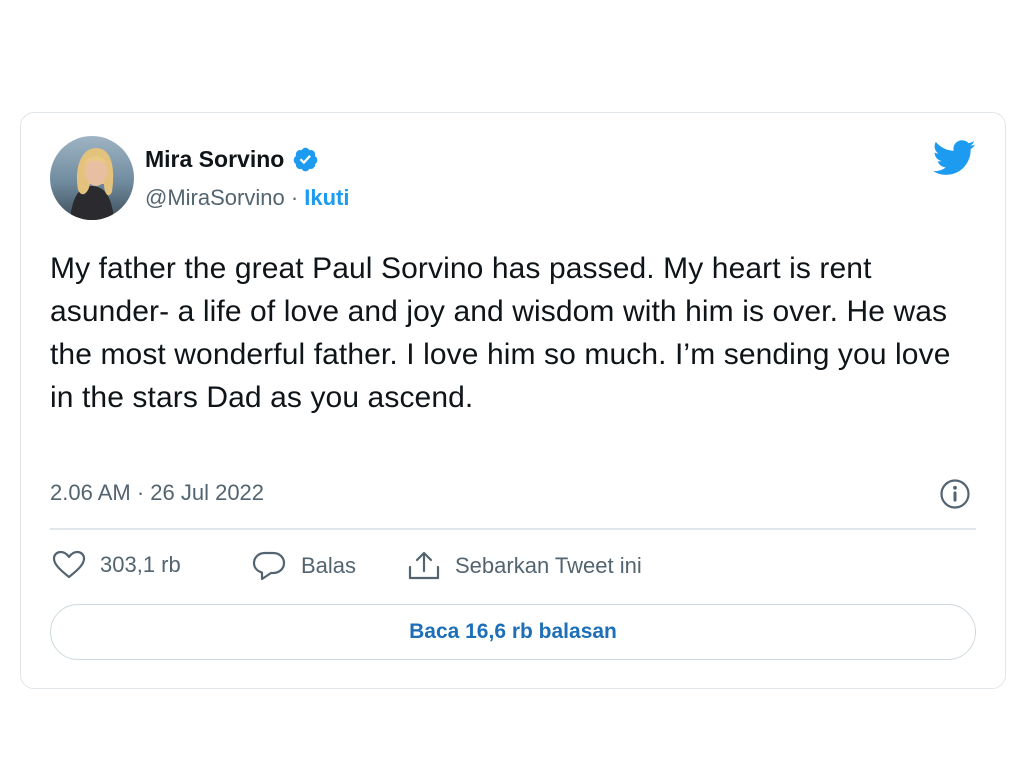 This screenshot has width=1024, height=768. I want to click on like-action: 303,1 rb, so click(116, 565).